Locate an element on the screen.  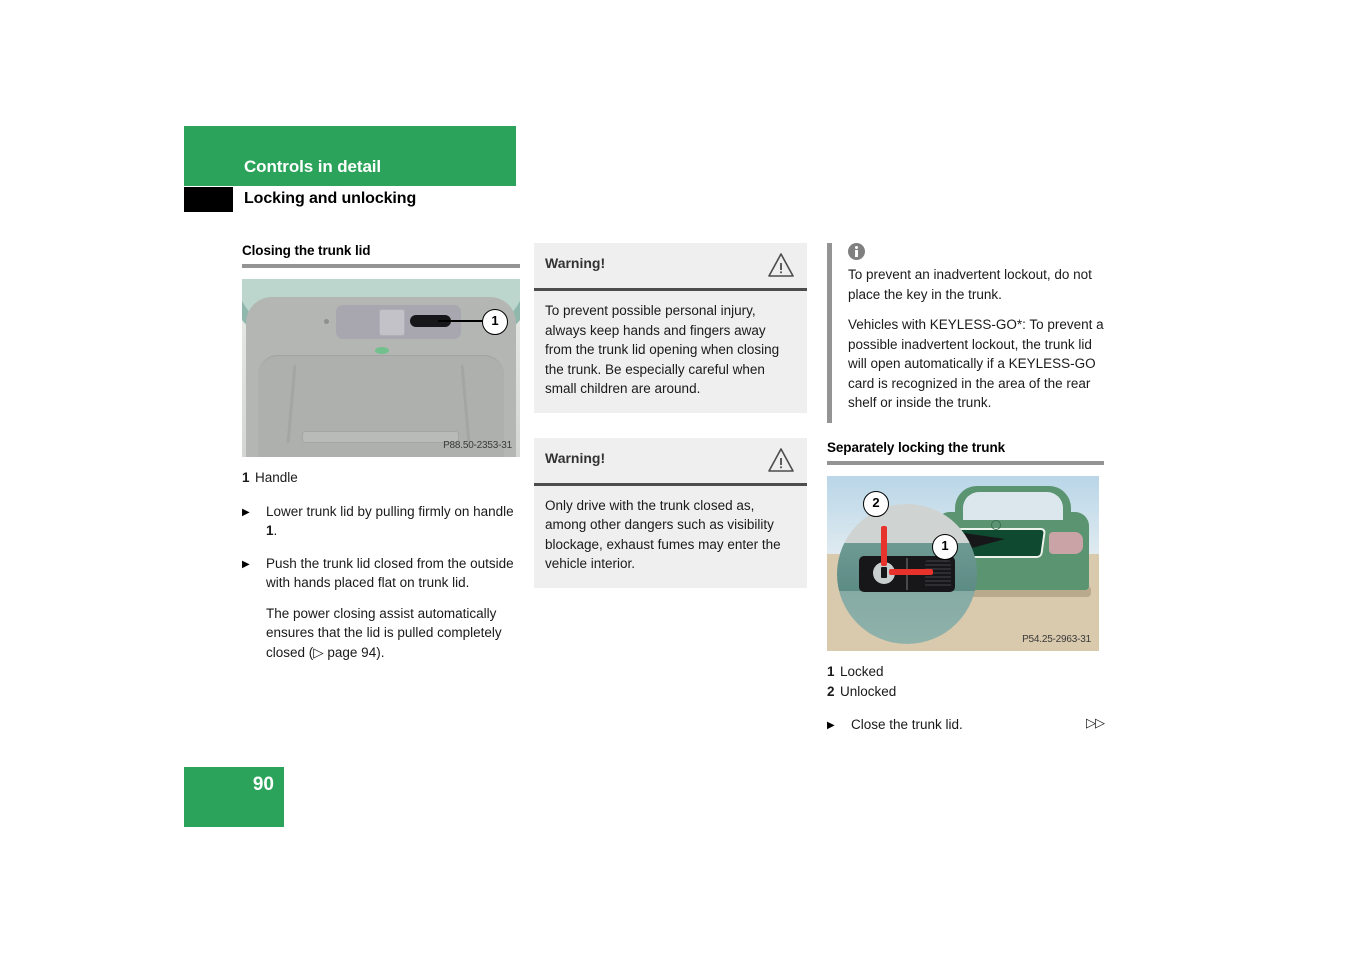
legend-item: 1 Locked is located at coordinates (965, 672).